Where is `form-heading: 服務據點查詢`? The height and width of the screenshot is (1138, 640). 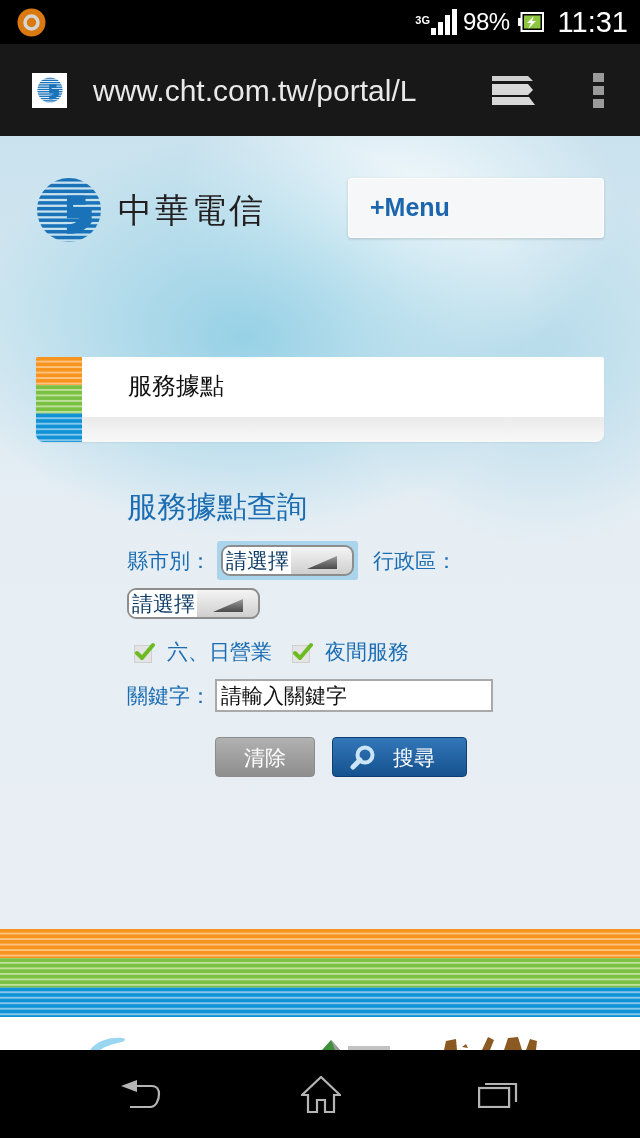
form-heading: 服務據點查詢 is located at coordinates (217, 507).